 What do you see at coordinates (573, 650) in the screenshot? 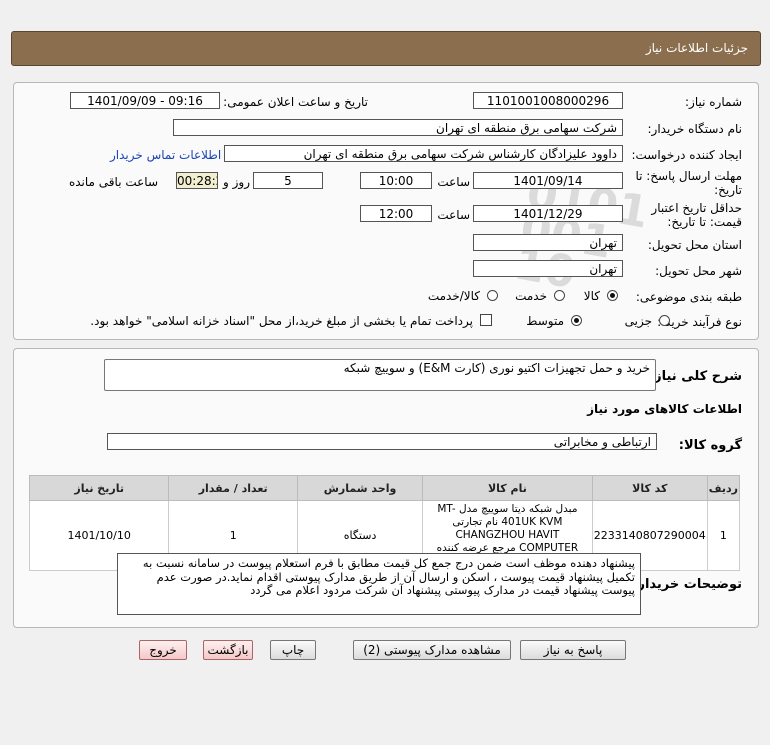
I see `reply-button: پاسخ به نیاز` at bounding box center [573, 650].